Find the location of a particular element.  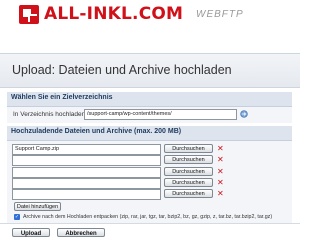

target-section-header: Wählen Sie ein Zielverzeichnis is located at coordinates (149, 99).